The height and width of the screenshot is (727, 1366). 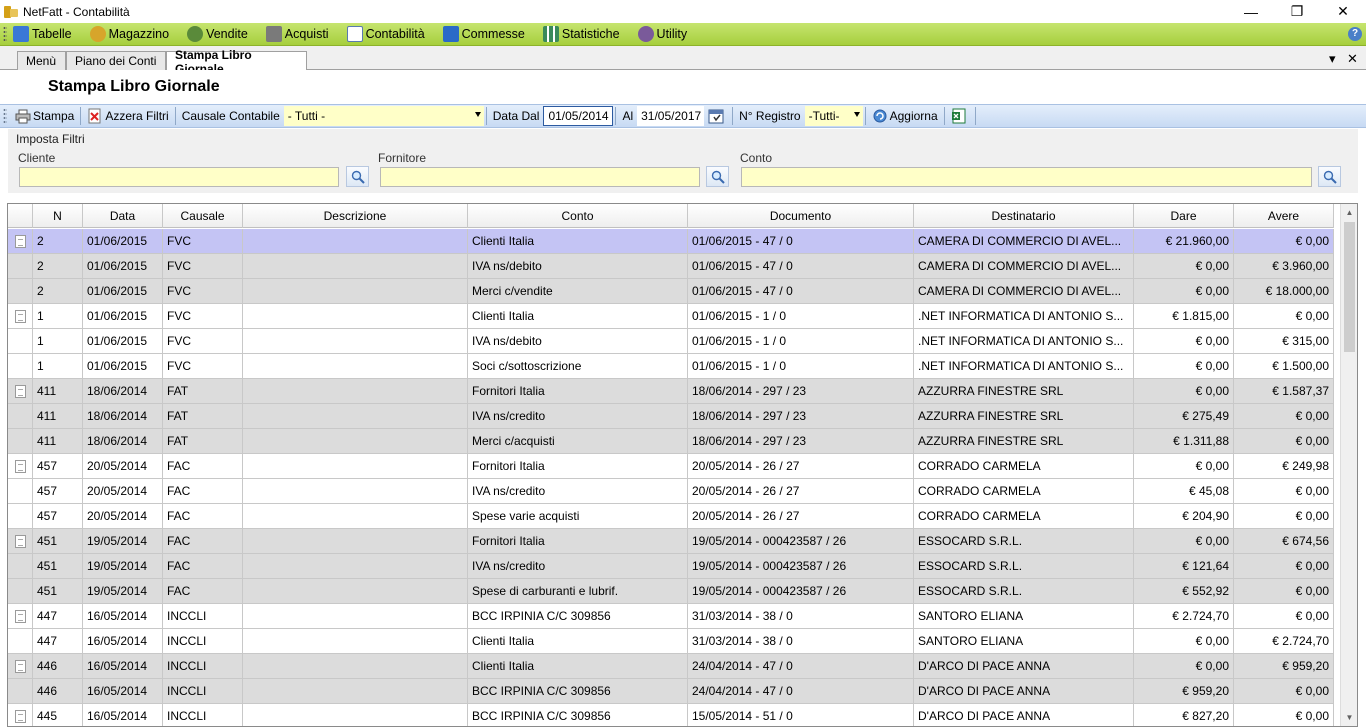 I want to click on menu-vendite: Vendite, so click(x=217, y=34).